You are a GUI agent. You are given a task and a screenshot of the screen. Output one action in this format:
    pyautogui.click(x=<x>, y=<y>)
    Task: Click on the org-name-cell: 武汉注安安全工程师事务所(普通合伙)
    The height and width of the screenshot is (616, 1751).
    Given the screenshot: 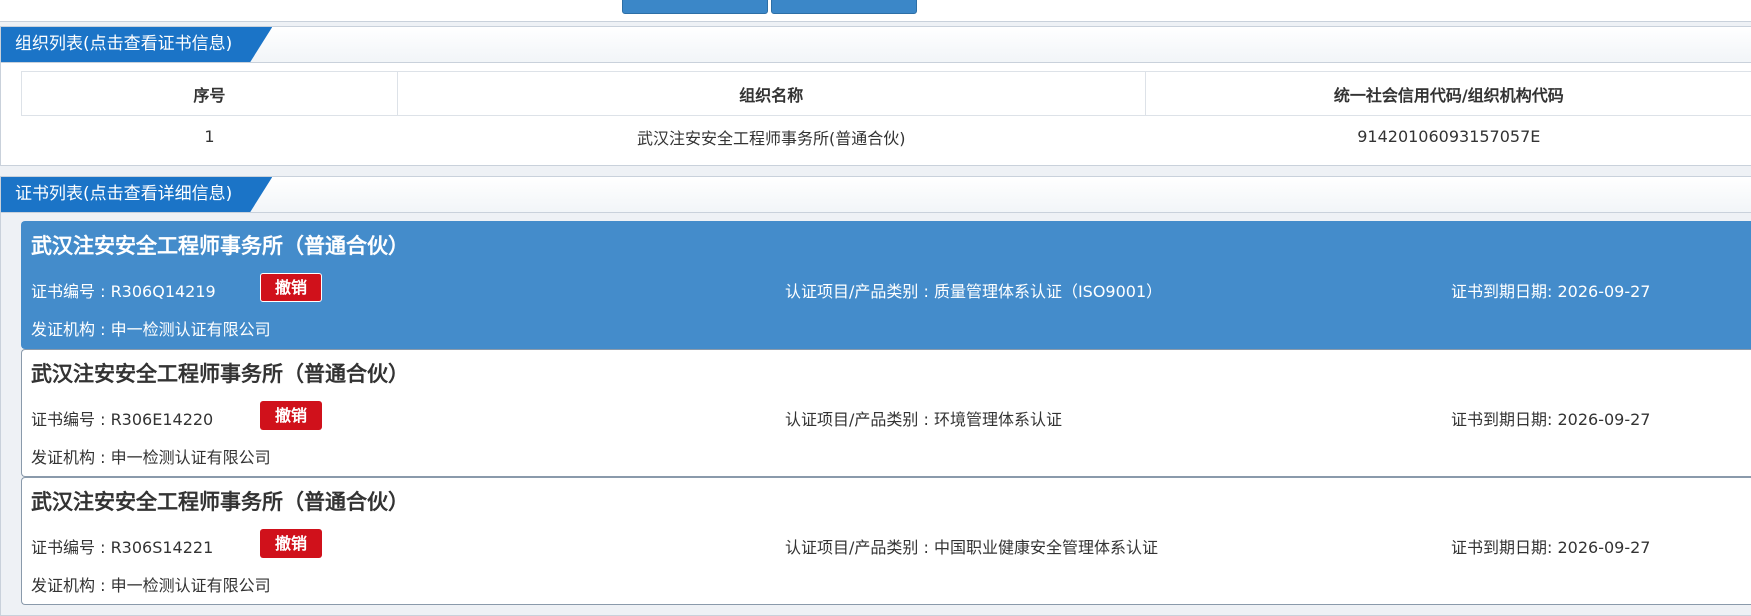 What is the action you would take?
    pyautogui.click(x=771, y=136)
    